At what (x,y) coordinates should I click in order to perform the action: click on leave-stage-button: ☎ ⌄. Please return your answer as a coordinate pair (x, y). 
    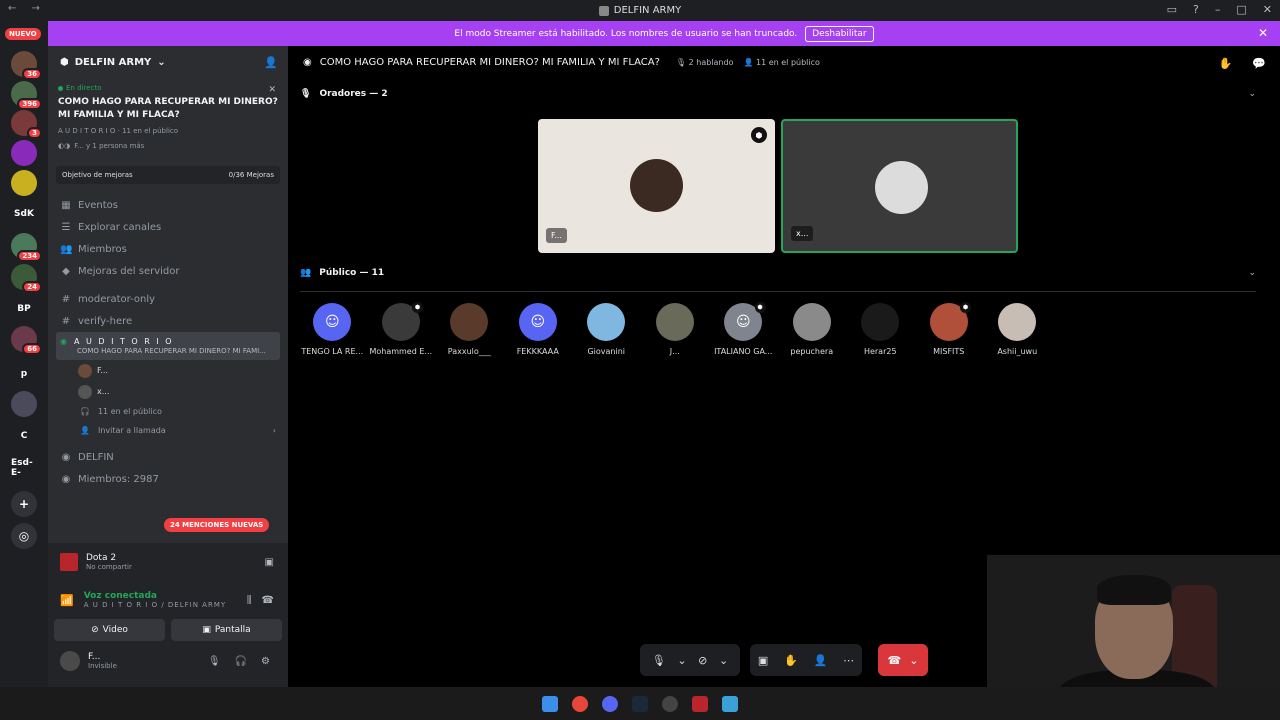
    Looking at the image, I should click on (903, 660).